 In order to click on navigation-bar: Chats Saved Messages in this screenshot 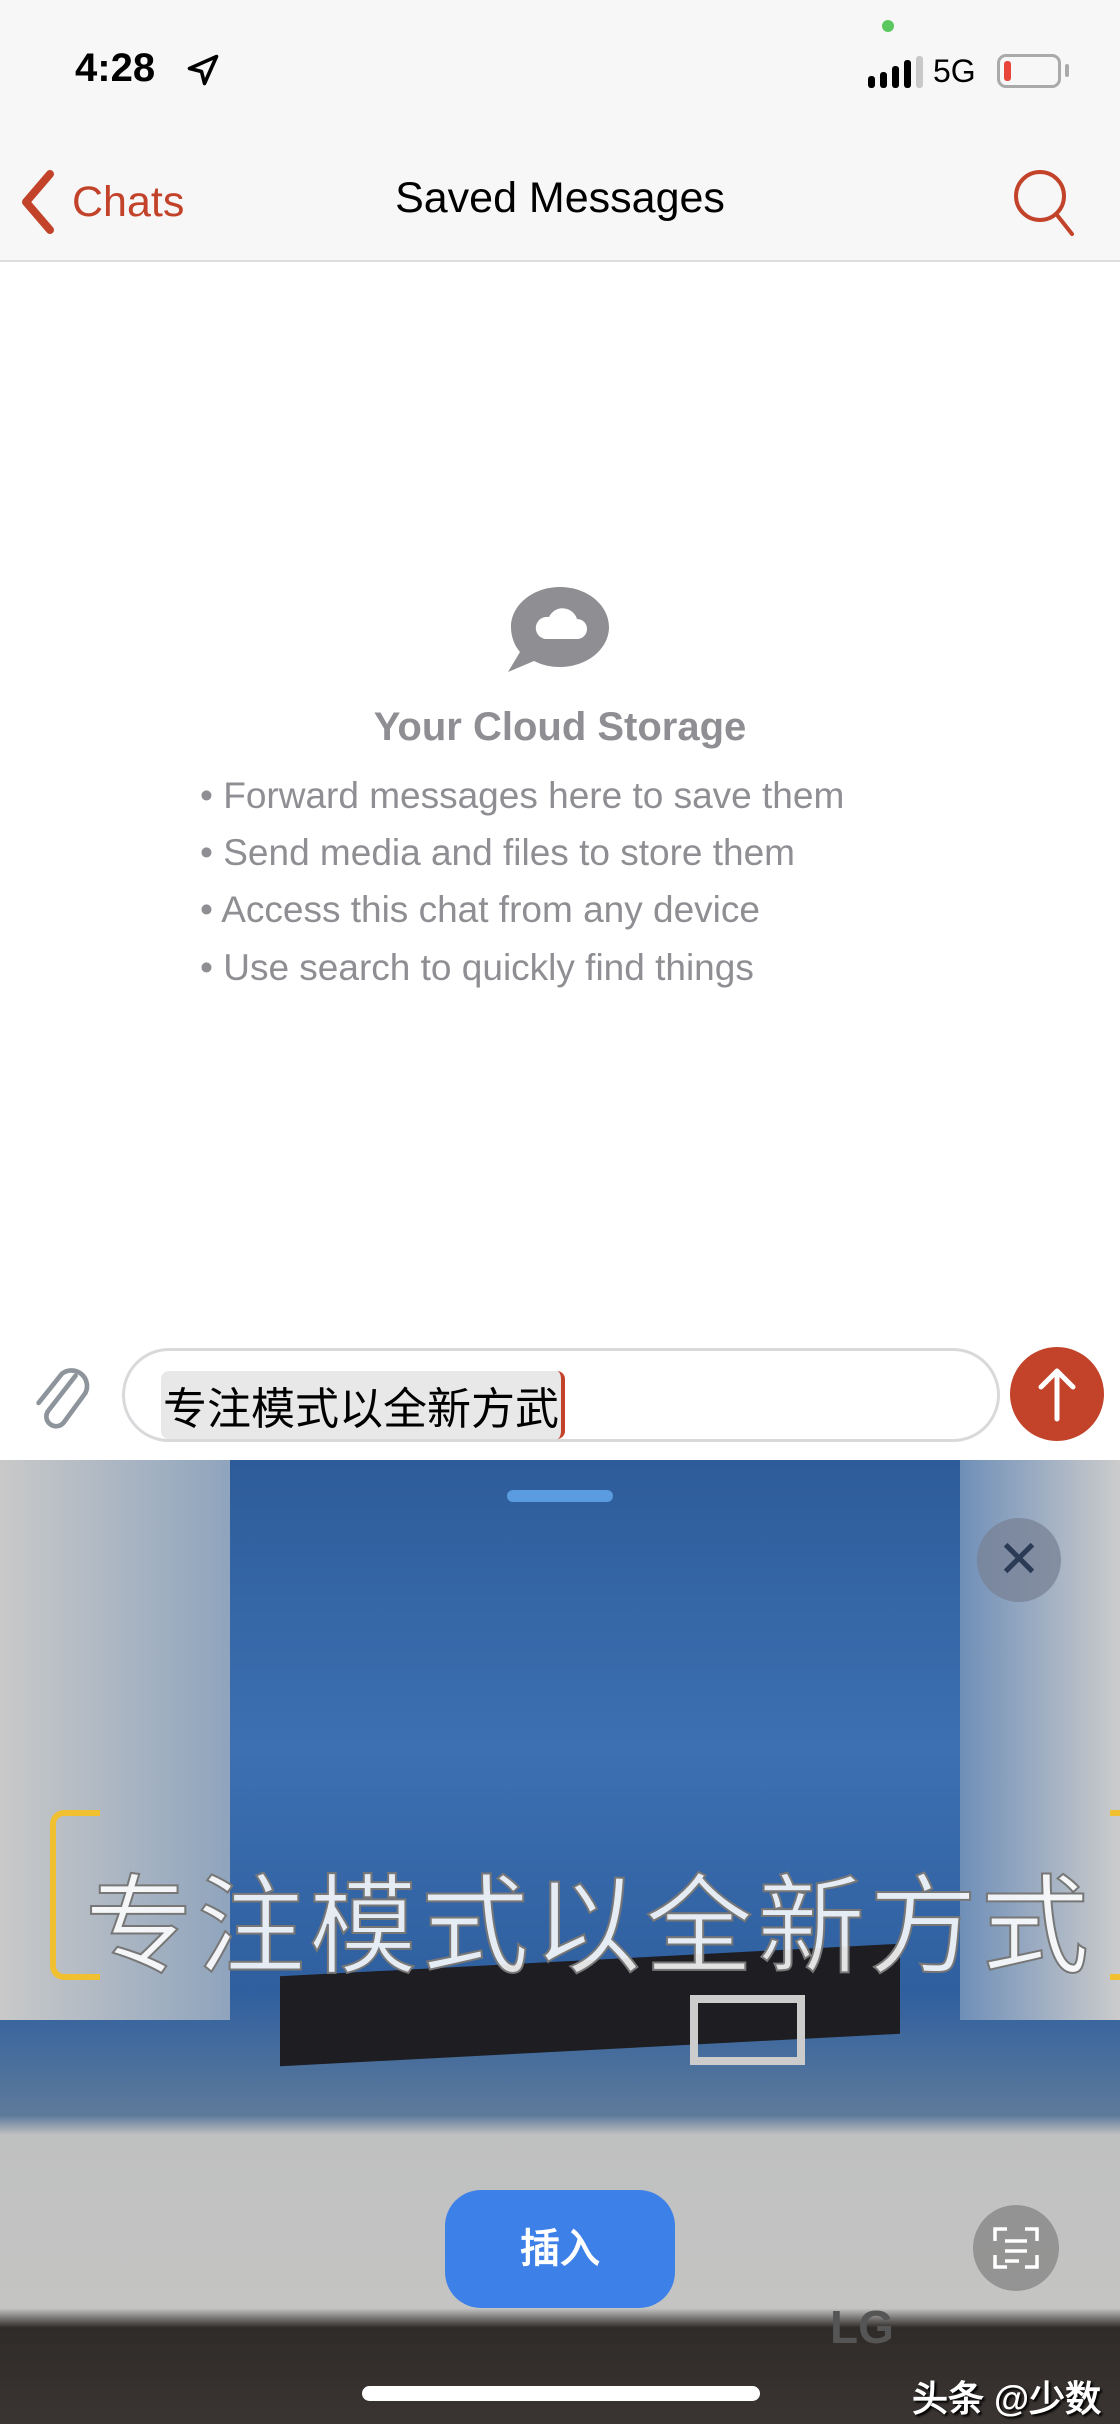, I will do `click(560, 201)`.